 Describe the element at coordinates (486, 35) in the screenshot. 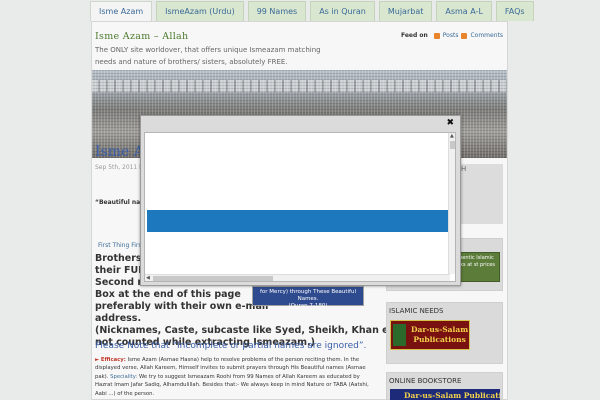

I see `feed-comments-link: Comments` at that location.